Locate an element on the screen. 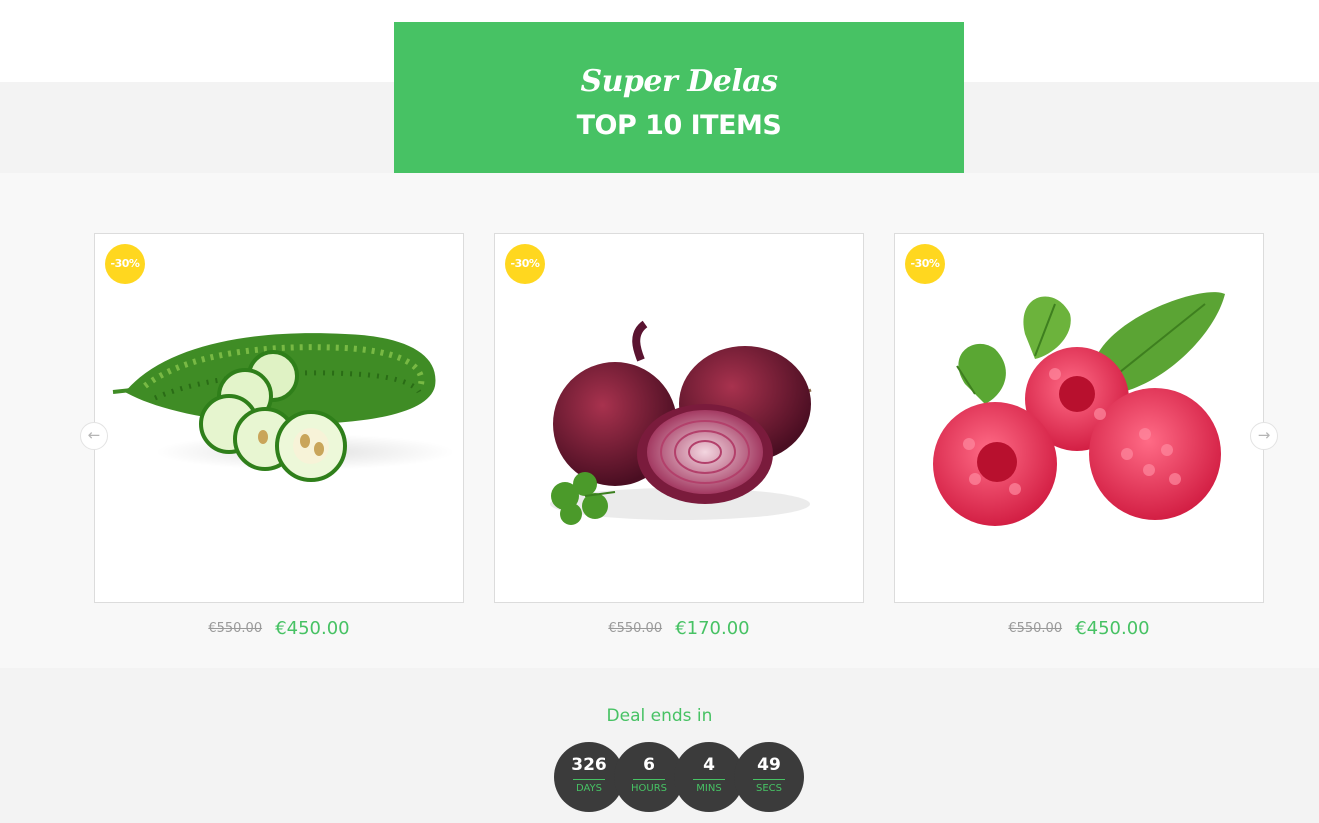 The height and width of the screenshot is (823, 1319). countdown-value: 49 is located at coordinates (769, 765).